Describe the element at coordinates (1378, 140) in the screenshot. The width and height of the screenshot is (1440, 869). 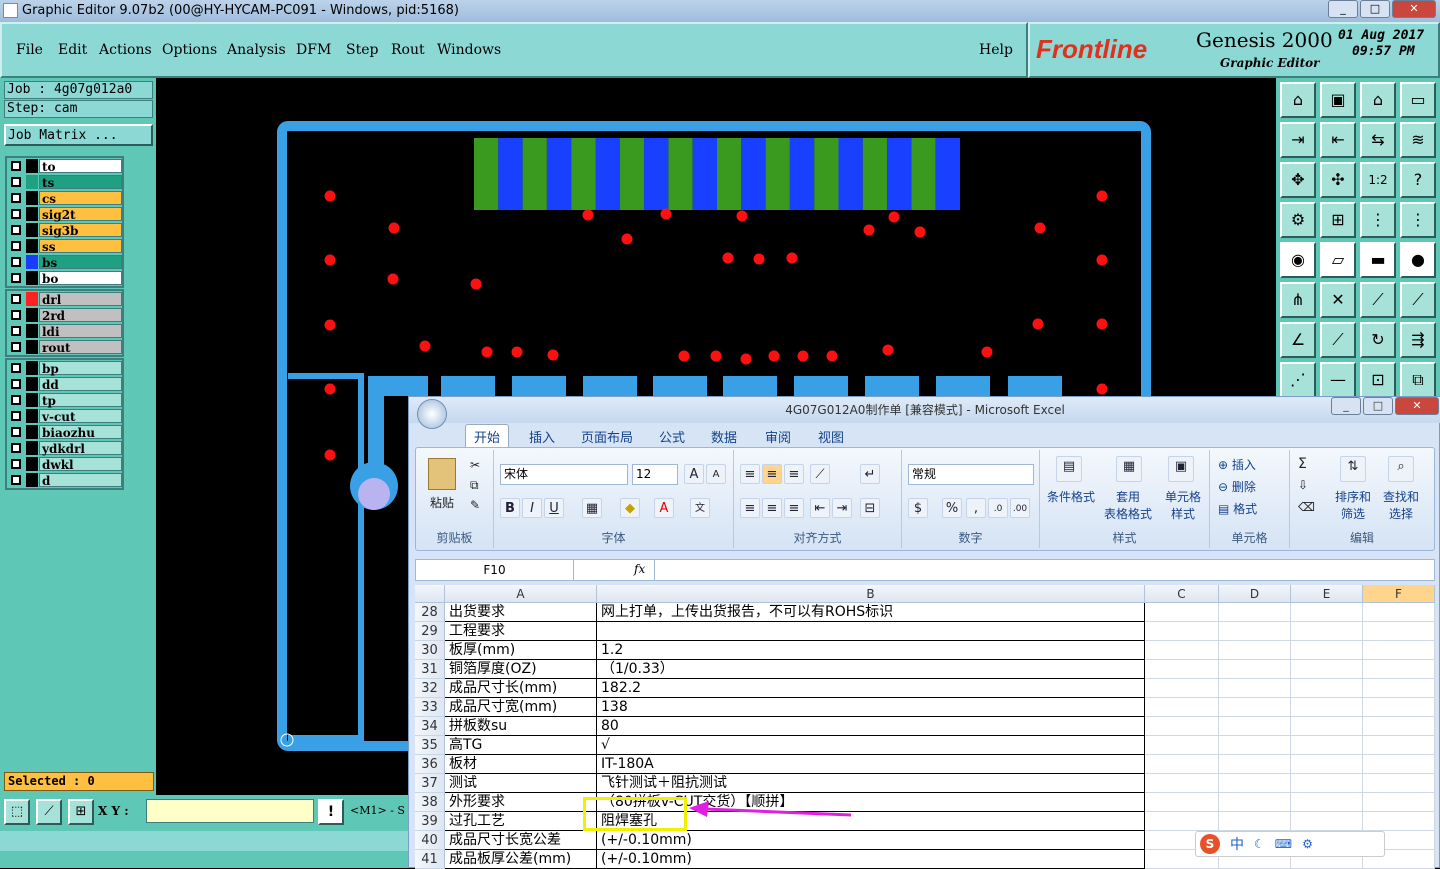
I see `flip-icon: ⇆` at that location.